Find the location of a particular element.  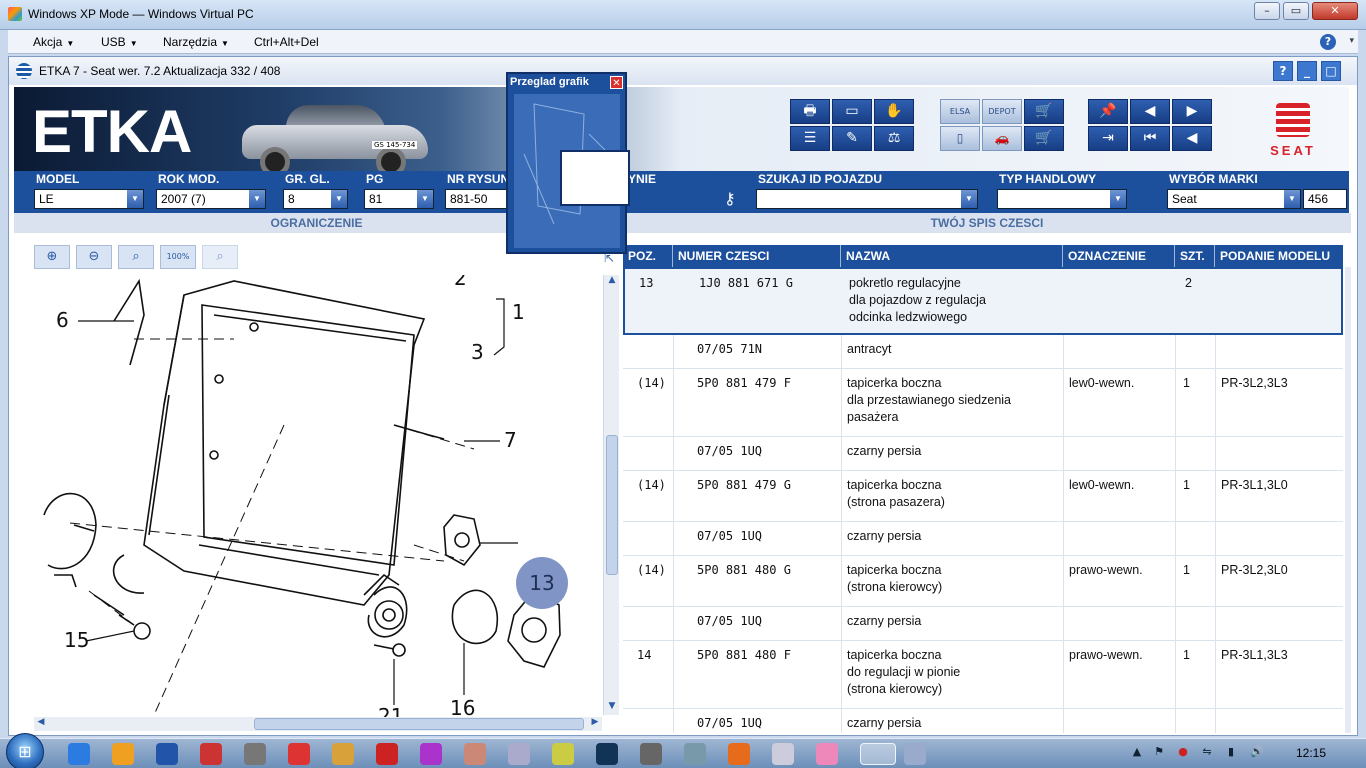

host-close-button: ✕ is located at coordinates (1335, 11).